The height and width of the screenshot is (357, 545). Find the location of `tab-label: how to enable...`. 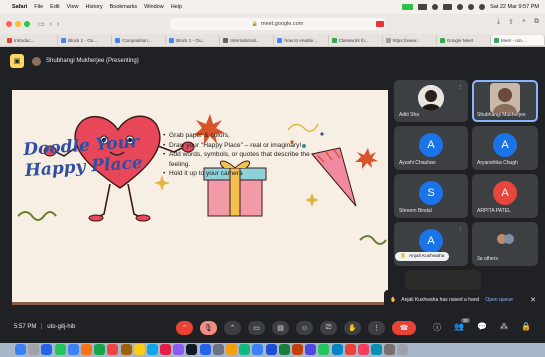

tab-label: how to enable... is located at coordinates (300, 40).